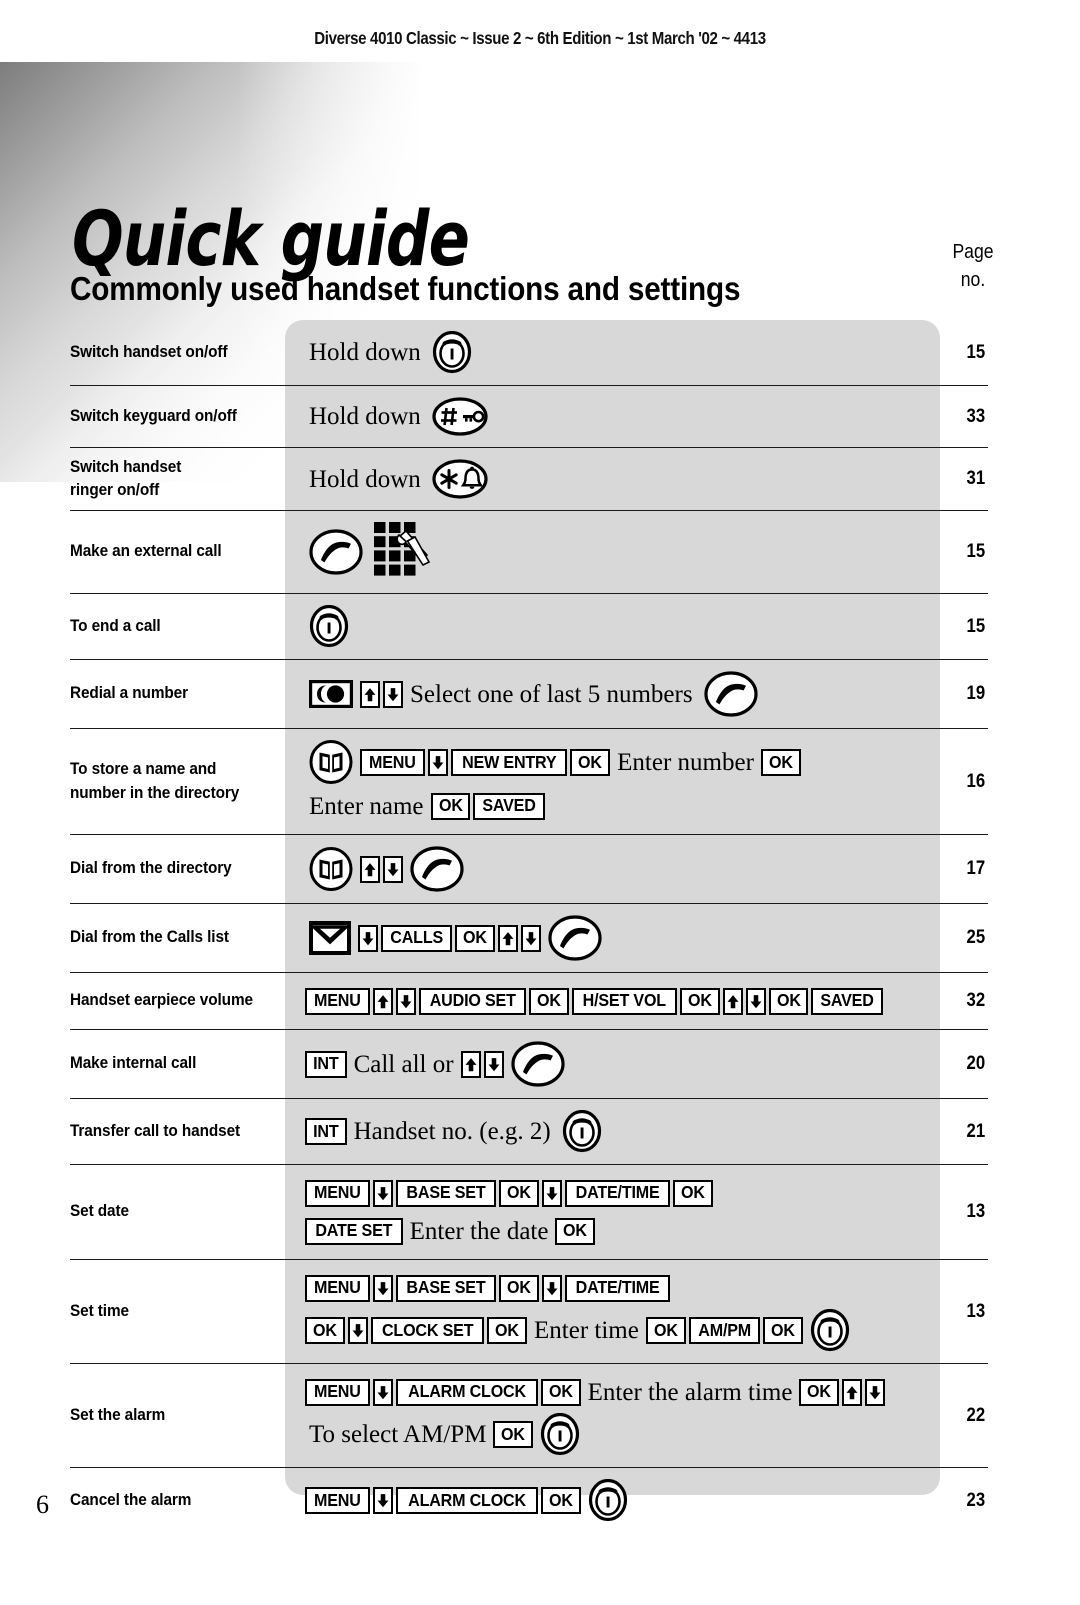 This screenshot has width=1080, height=1605. What do you see at coordinates (956, 416) in the screenshot?
I see `page-reference: 33` at bounding box center [956, 416].